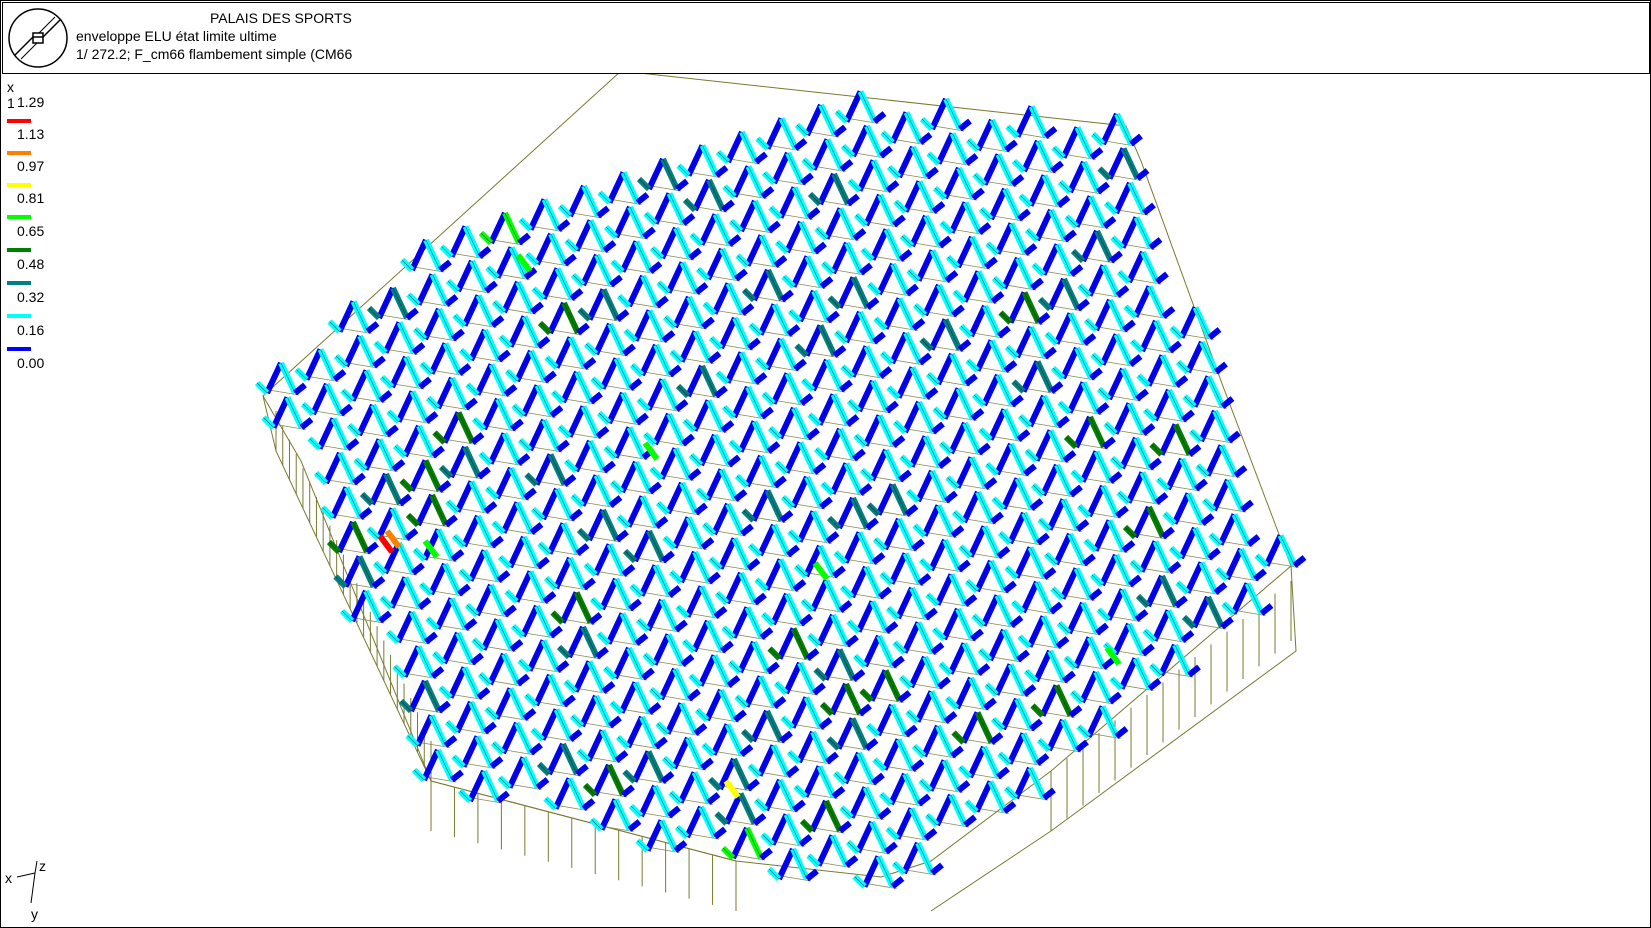 This screenshot has width=1651, height=928. What do you see at coordinates (214, 54) in the screenshot?
I see `check-type-label: 1/ 272.2; F_cm66 flambement simple (CM66` at bounding box center [214, 54].